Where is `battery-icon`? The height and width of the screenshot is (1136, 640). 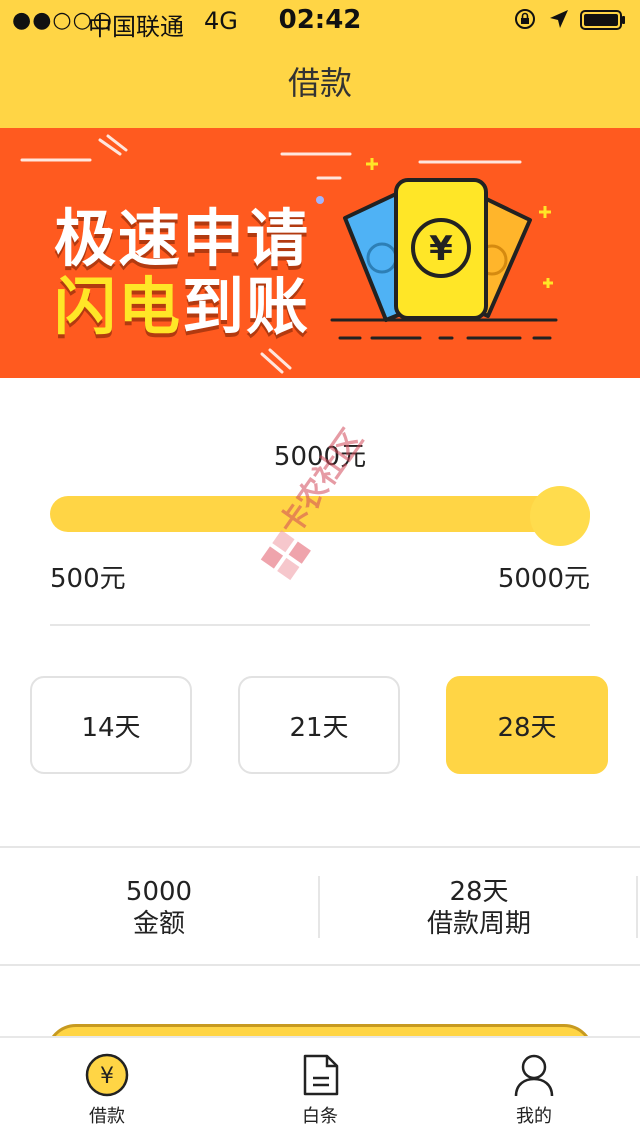 battery-icon is located at coordinates (602, 20).